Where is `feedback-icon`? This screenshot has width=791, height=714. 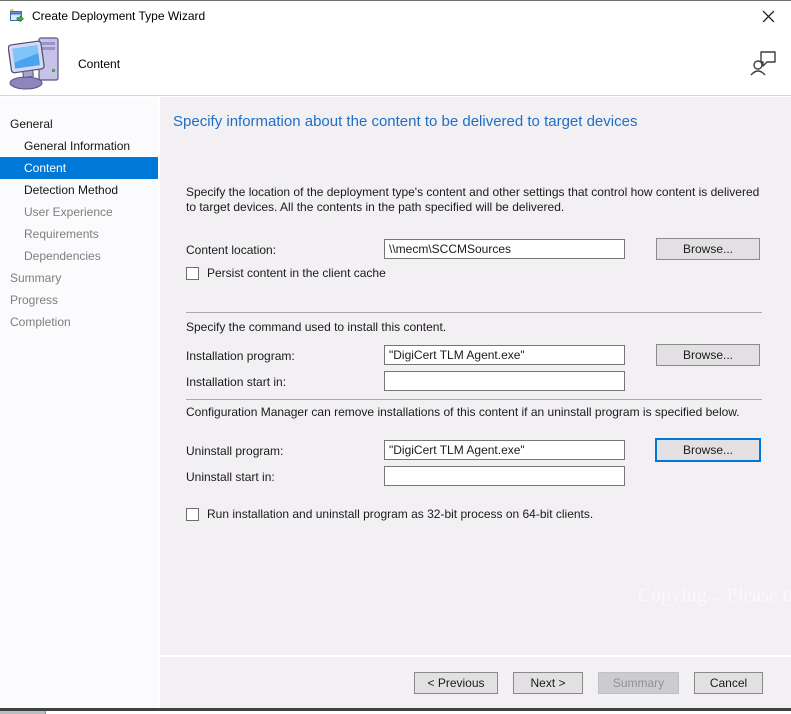
feedback-icon is located at coordinates (764, 63).